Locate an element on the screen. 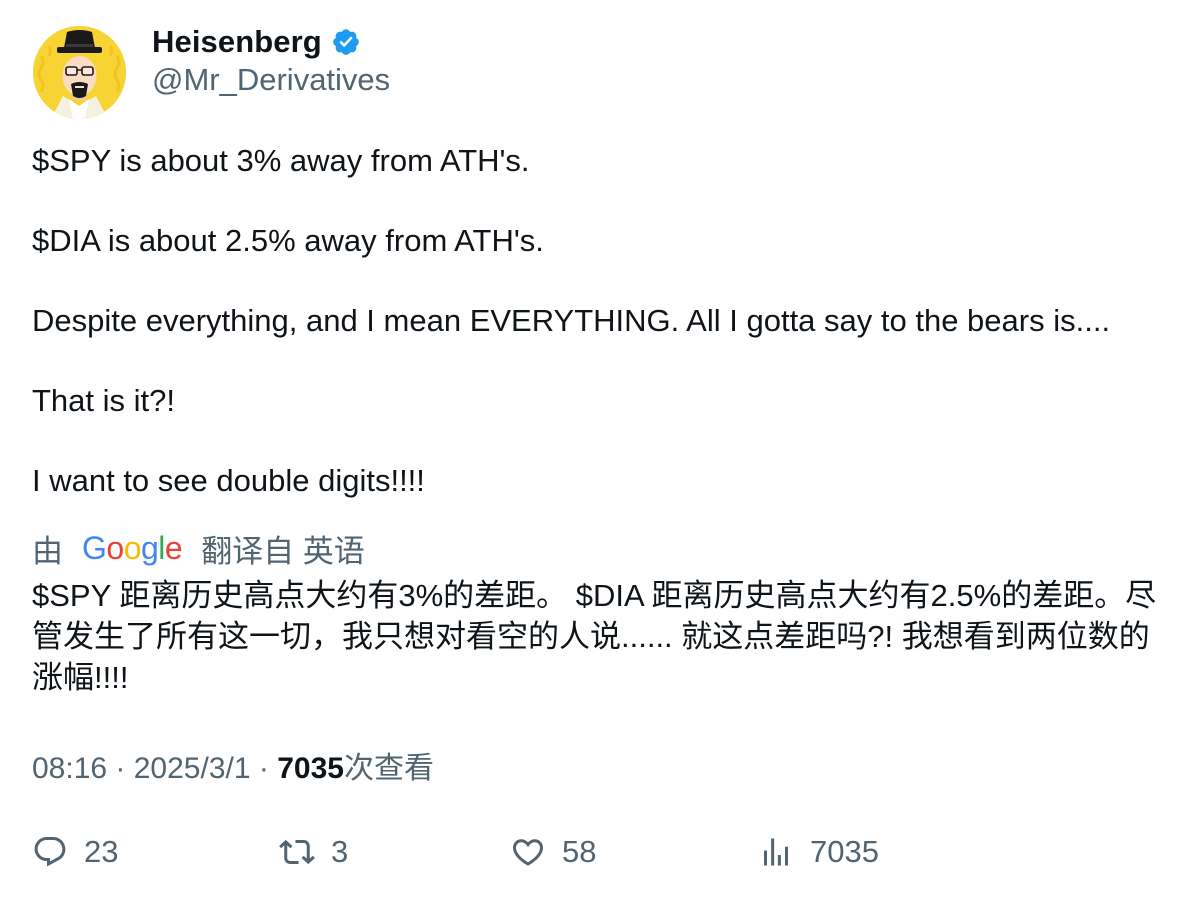  reply-count: 23 is located at coordinates (101, 851).